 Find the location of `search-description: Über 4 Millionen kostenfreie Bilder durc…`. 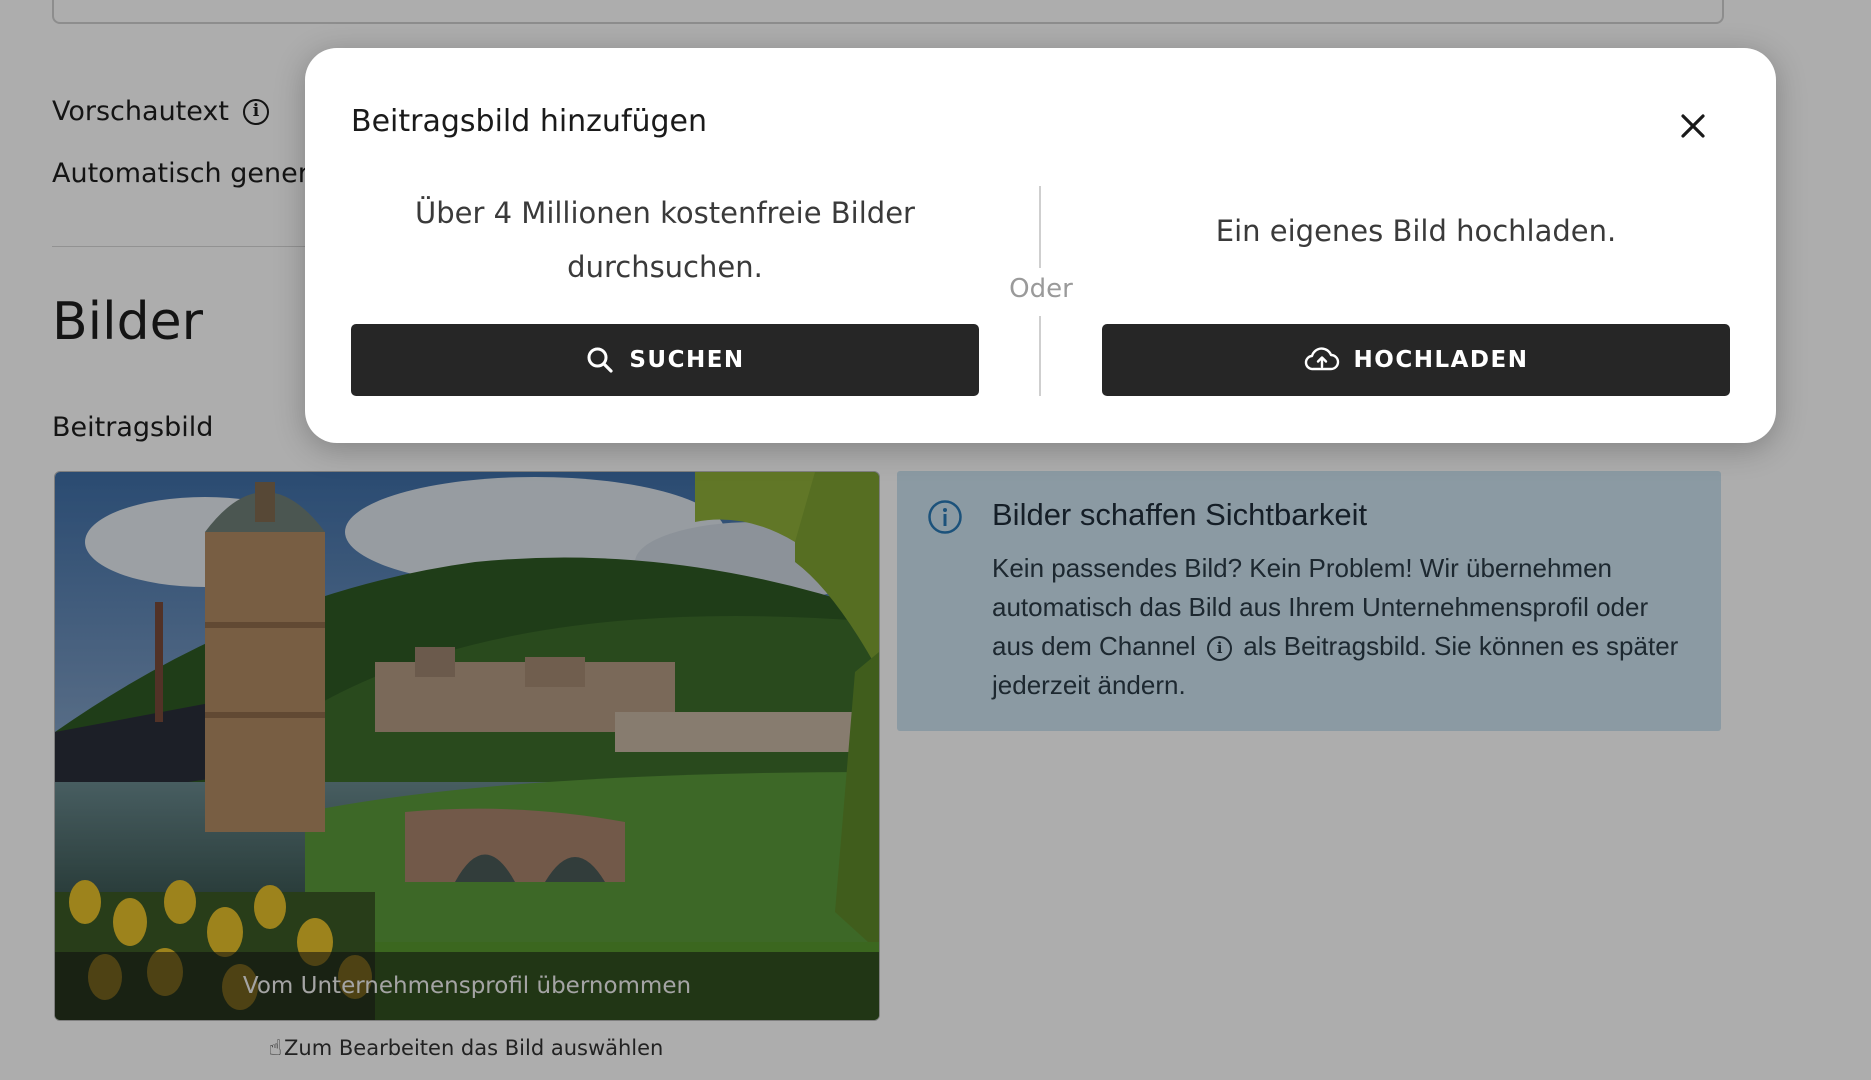

search-description: Über 4 Millionen kostenfreie Bilder durc… is located at coordinates (665, 240).